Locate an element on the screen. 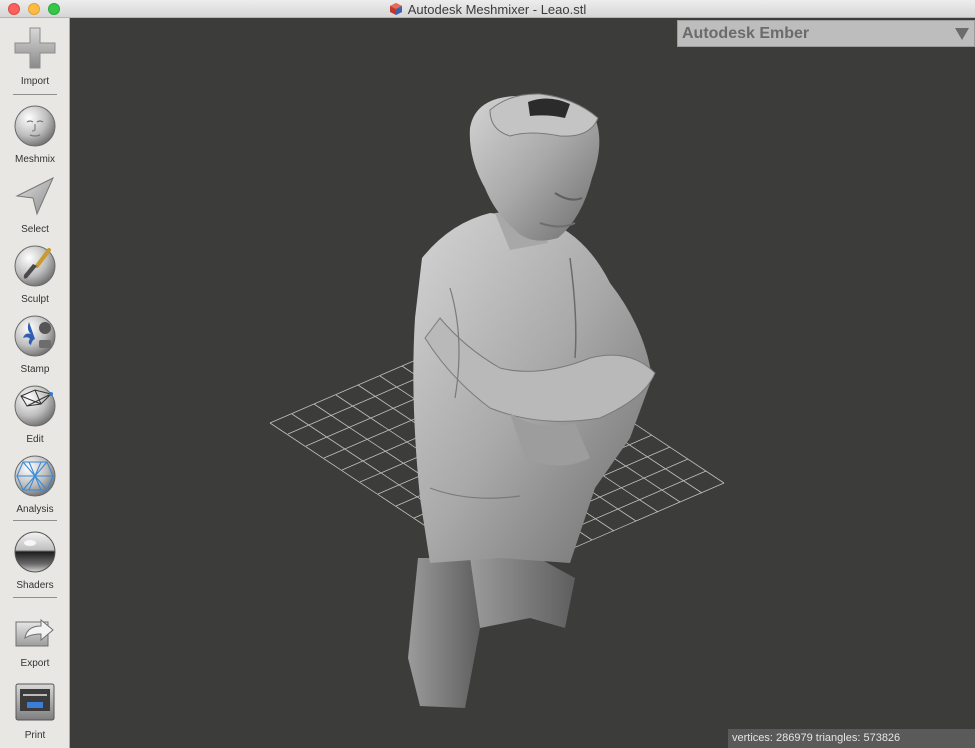 This screenshot has width=975, height=748. analysis-button: Analysis is located at coordinates (35, 484).